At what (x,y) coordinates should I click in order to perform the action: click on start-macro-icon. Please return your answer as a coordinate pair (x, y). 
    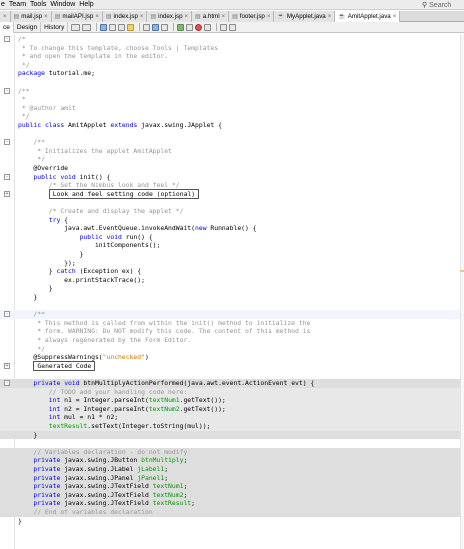
    Looking at the image, I should click on (199, 27).